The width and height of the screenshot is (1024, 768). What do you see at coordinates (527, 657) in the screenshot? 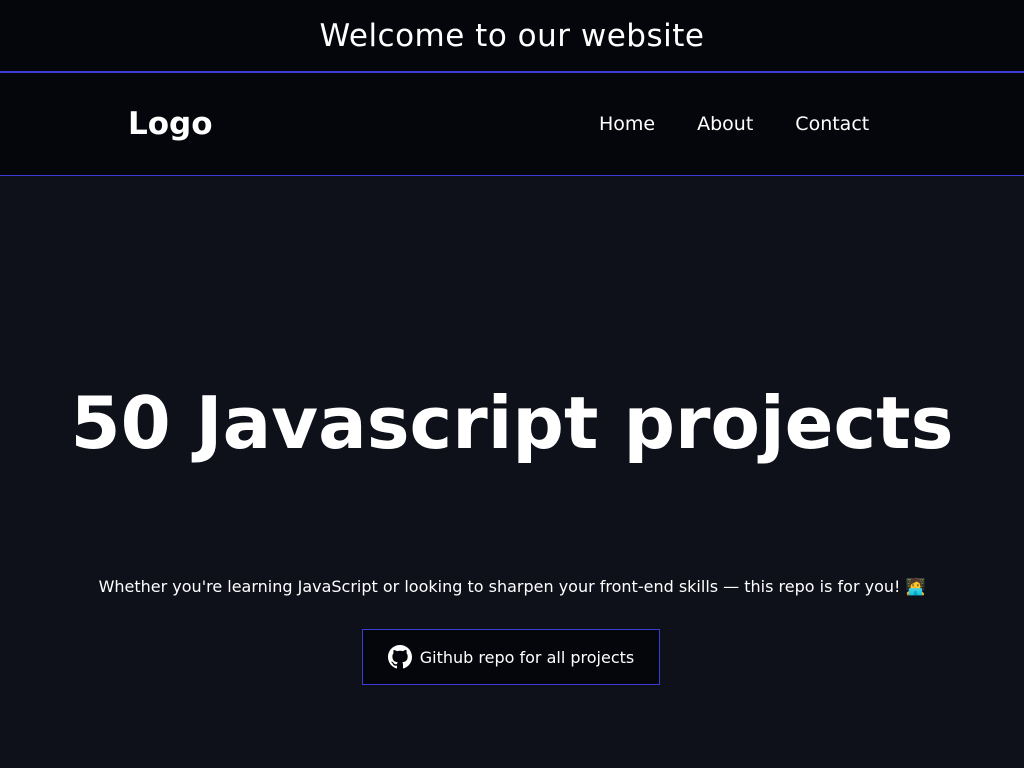
I see `github-repo-button-label: Github repo for all projects` at bounding box center [527, 657].